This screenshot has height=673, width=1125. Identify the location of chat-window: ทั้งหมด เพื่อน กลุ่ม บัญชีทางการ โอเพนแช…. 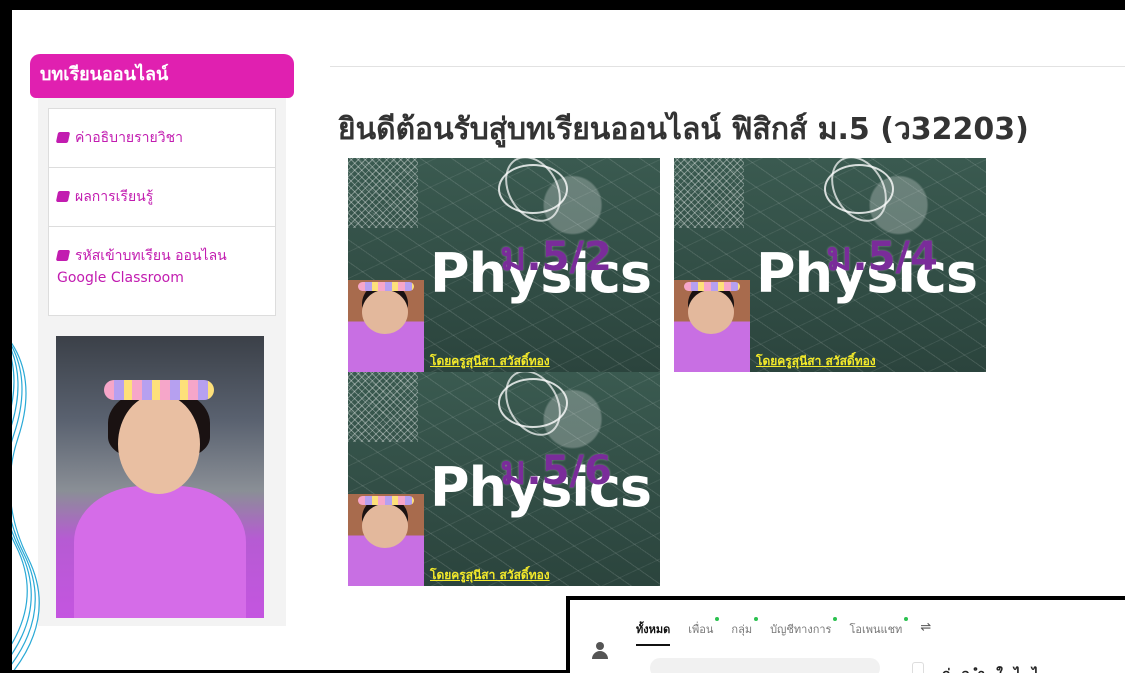
(845, 634).